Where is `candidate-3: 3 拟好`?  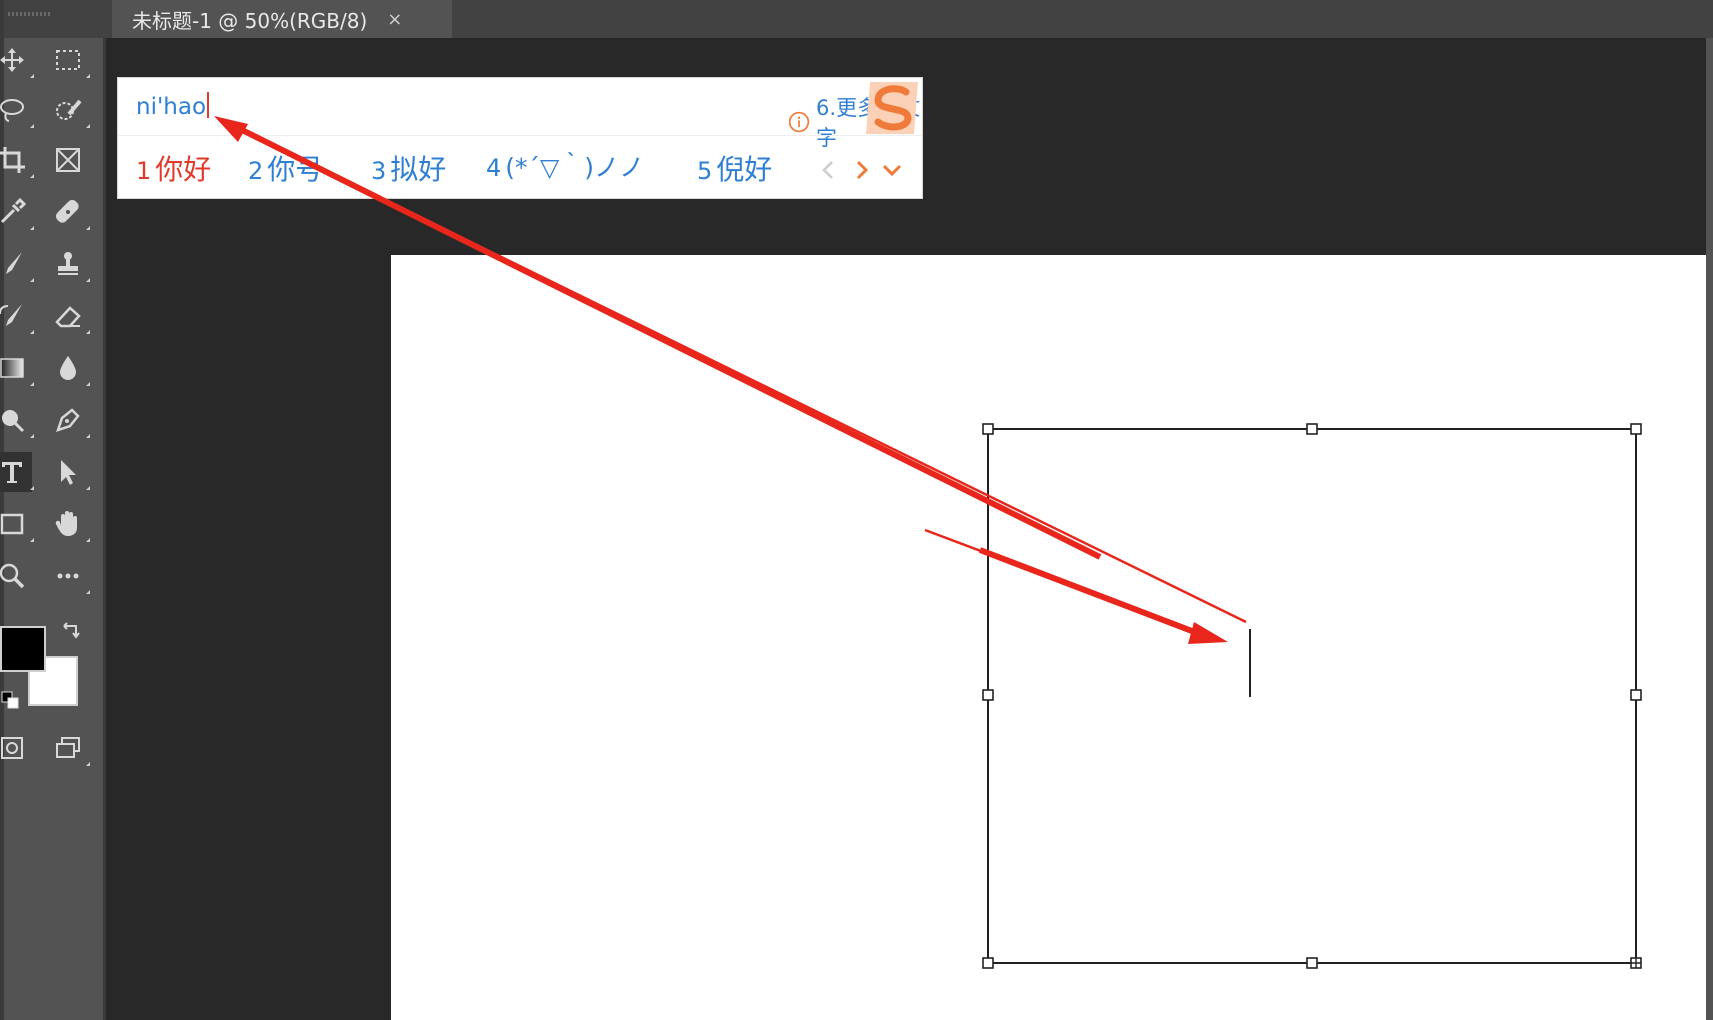 candidate-3: 3 拟好 is located at coordinates (408, 168).